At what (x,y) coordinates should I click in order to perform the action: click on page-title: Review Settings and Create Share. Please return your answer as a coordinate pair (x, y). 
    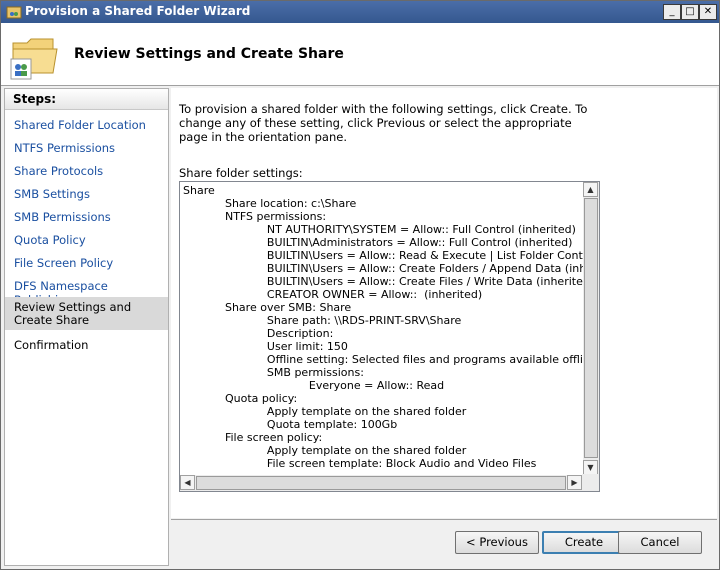
    Looking at the image, I should click on (209, 54).